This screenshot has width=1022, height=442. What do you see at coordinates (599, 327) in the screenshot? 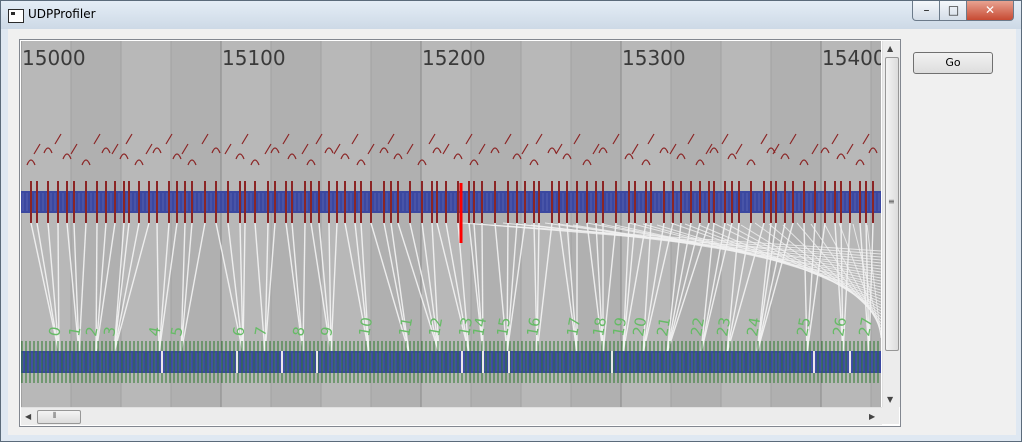
I see `packet-label: 18` at bounding box center [599, 327].